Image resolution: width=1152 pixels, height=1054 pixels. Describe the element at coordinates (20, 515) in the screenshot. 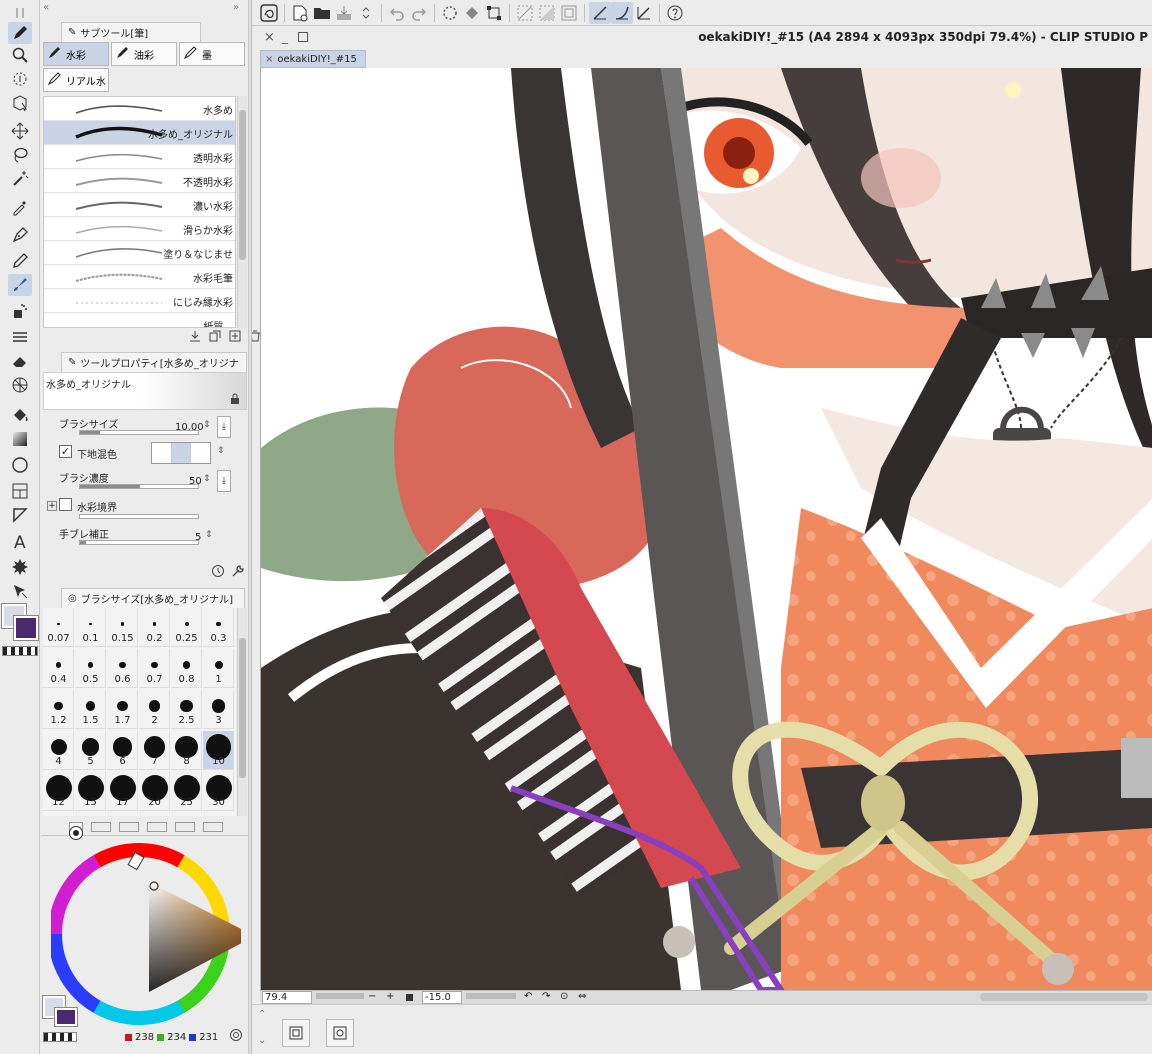

I see `ruler-tool-icon` at that location.